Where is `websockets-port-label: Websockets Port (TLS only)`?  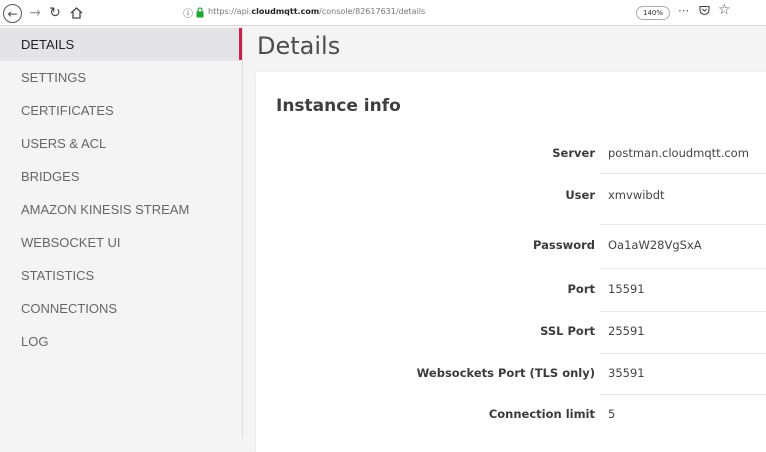
websockets-port-label: Websockets Port (TLS only) is located at coordinates (505, 373).